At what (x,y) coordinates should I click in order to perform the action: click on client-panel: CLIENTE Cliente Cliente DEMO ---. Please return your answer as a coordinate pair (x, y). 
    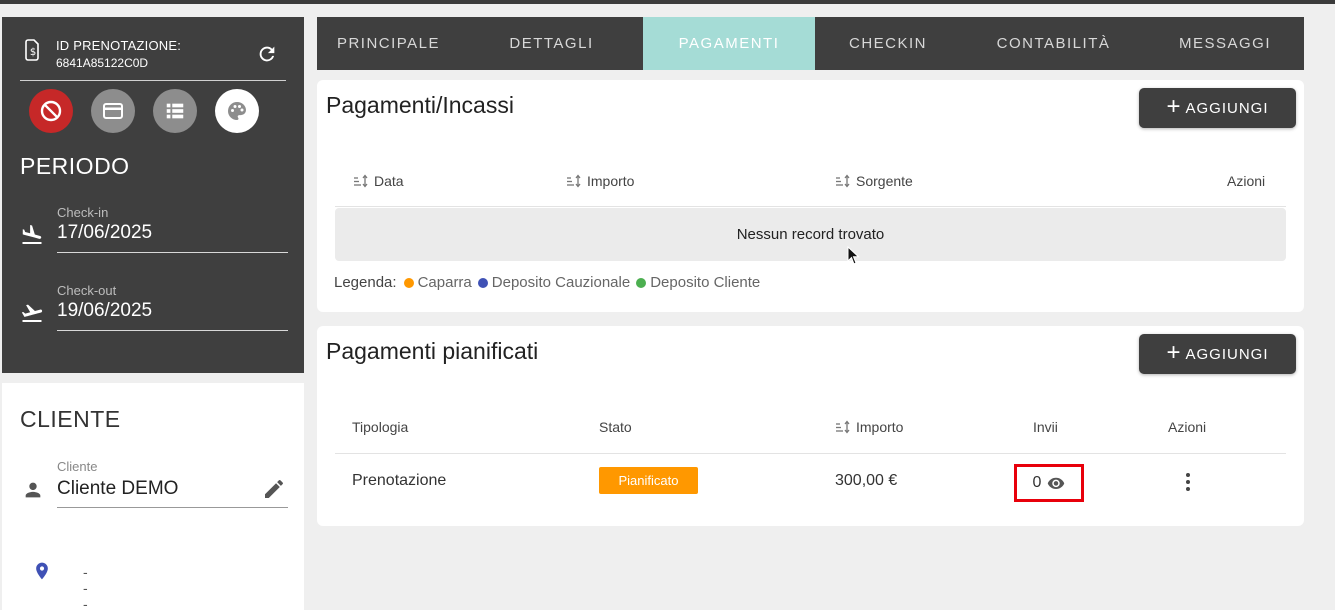
    Looking at the image, I should click on (153, 496).